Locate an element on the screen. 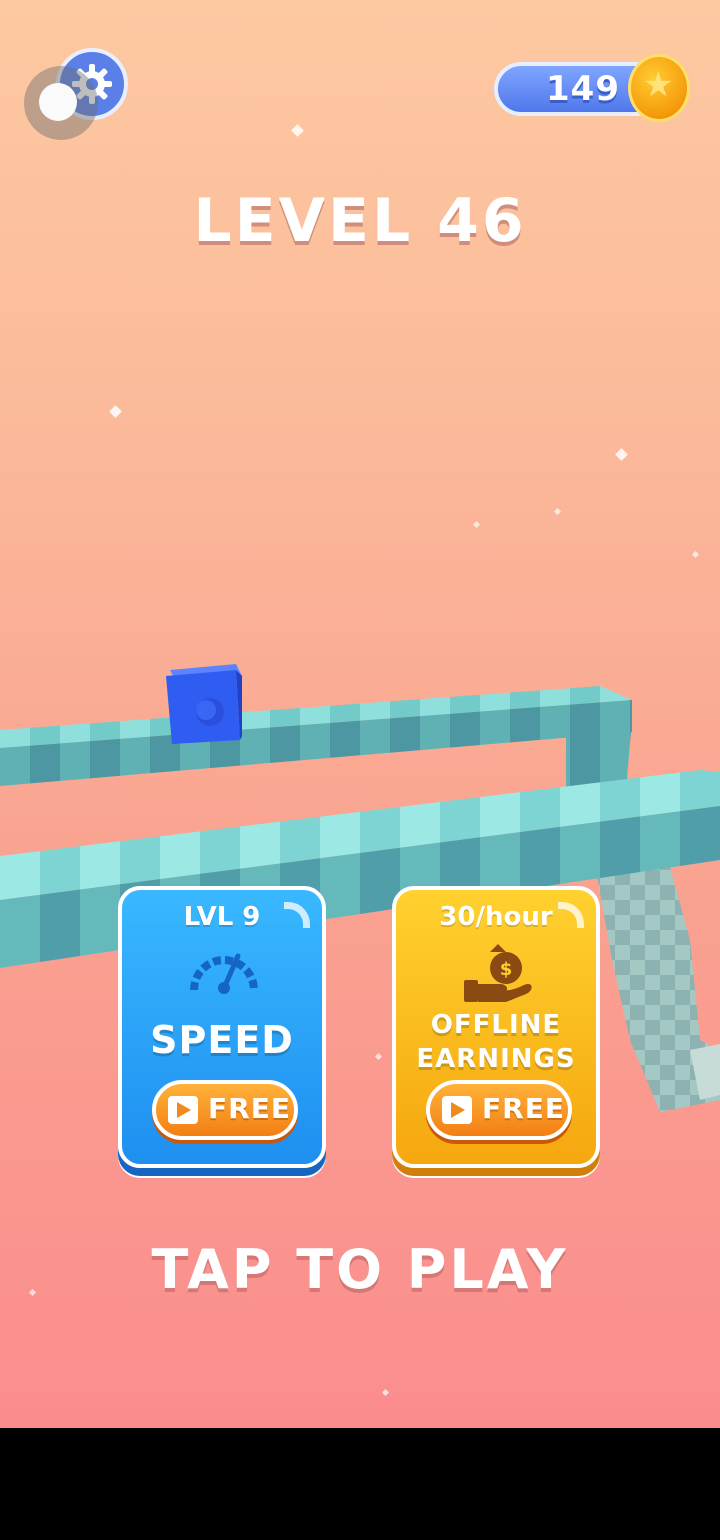 The width and height of the screenshot is (720, 1540). speed-level: LVL 9 is located at coordinates (222, 917).